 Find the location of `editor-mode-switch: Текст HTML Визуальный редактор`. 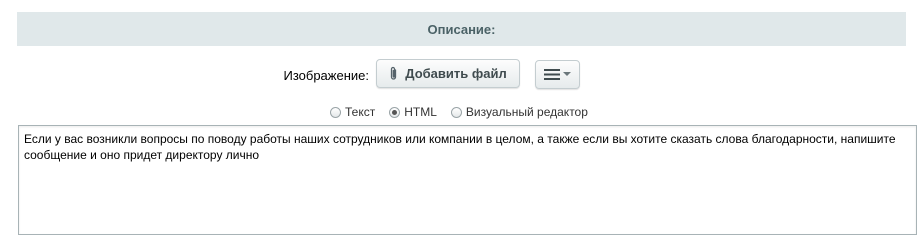

editor-mode-switch: Текст HTML Визуальный редактор is located at coordinates (466, 112).